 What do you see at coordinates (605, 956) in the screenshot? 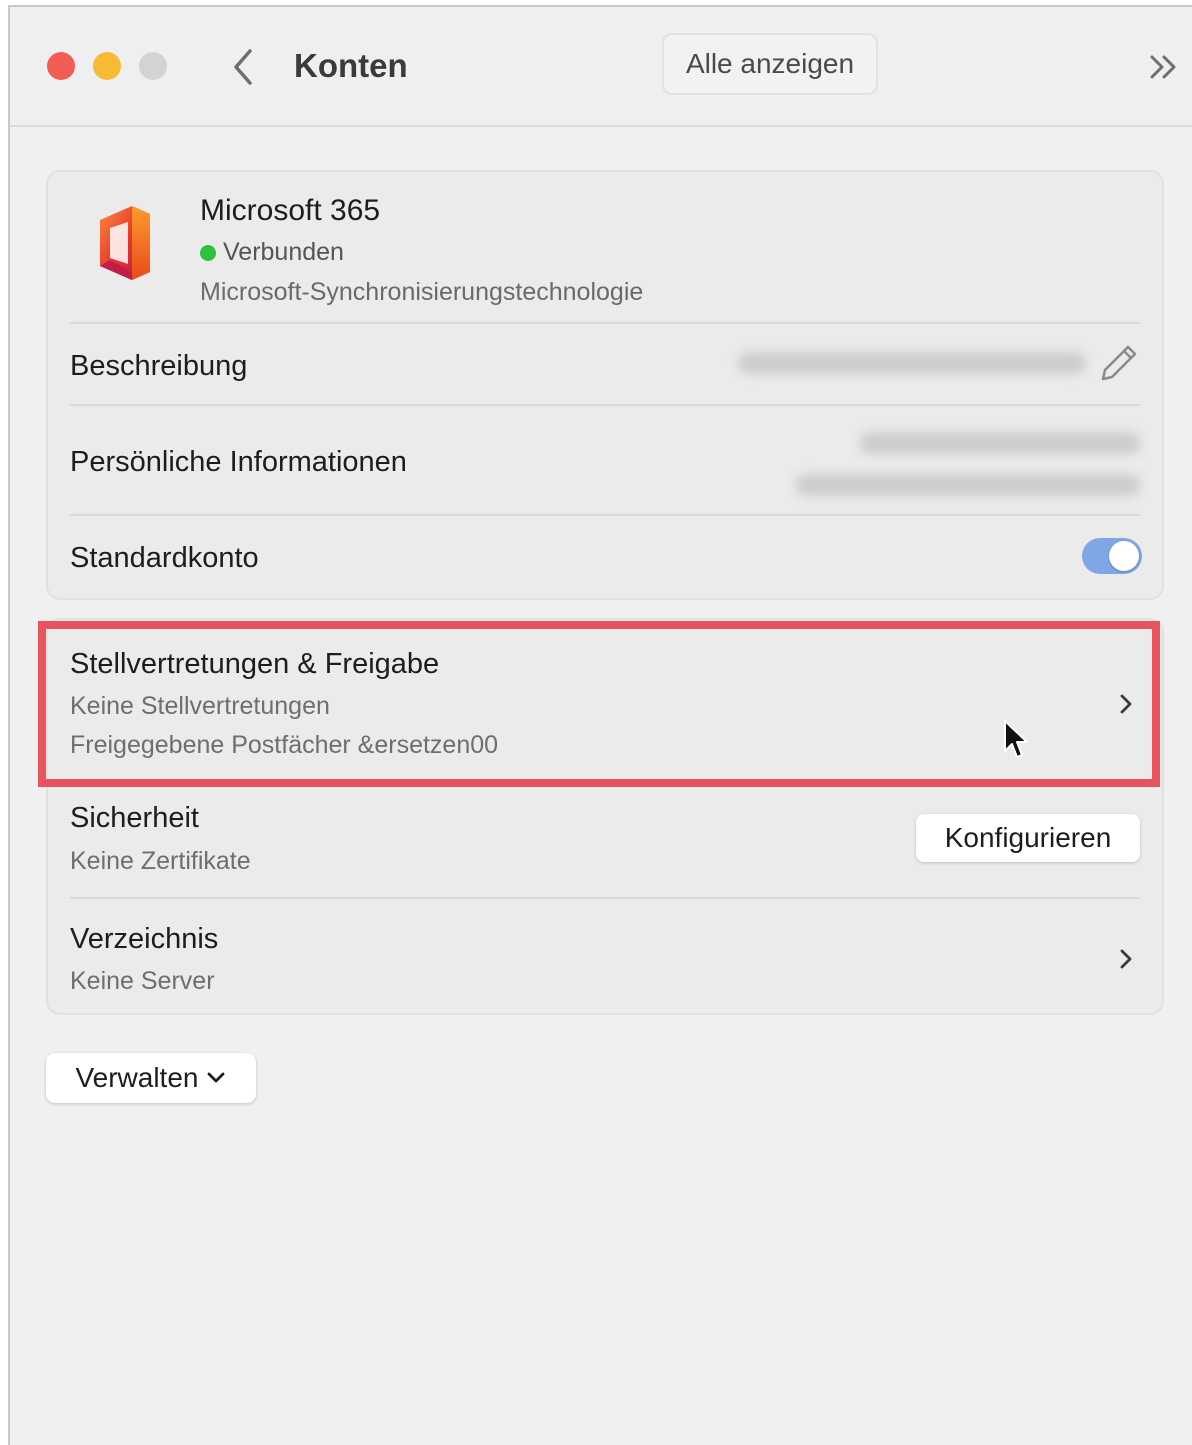
I see `directory-row: Verzeichnis Keine Server` at bounding box center [605, 956].